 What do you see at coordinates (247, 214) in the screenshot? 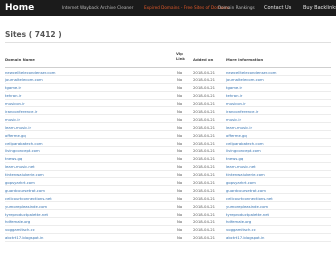
I see `more-info-link: tyreproductpalette.net` at bounding box center [247, 214].